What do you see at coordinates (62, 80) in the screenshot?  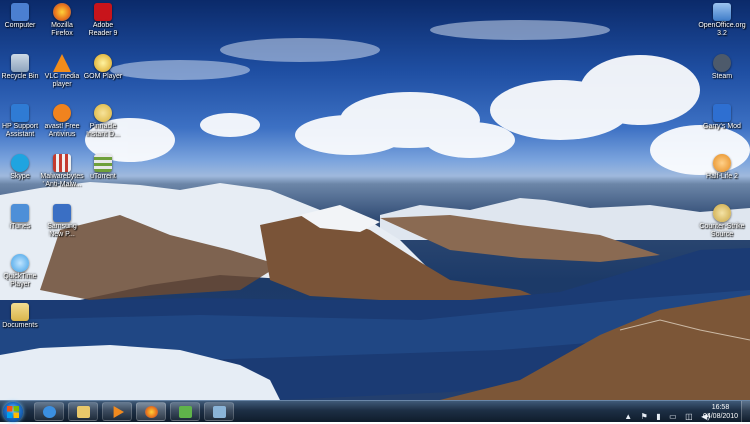 I see `vlc-label: VLC media player` at bounding box center [62, 80].